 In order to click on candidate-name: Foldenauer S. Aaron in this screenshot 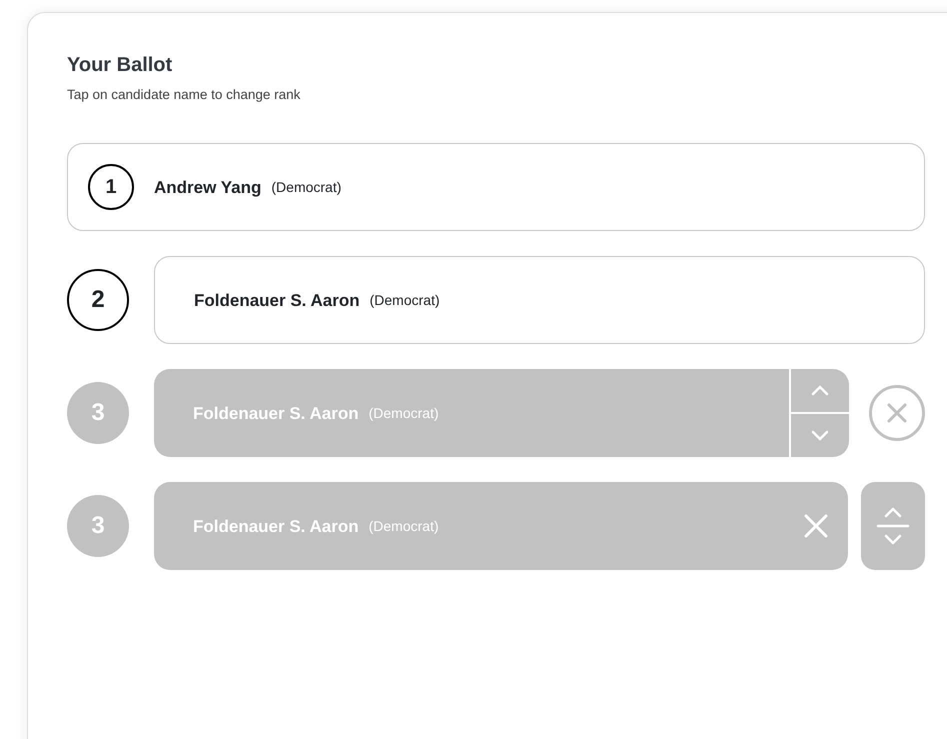, I will do `click(277, 300)`.